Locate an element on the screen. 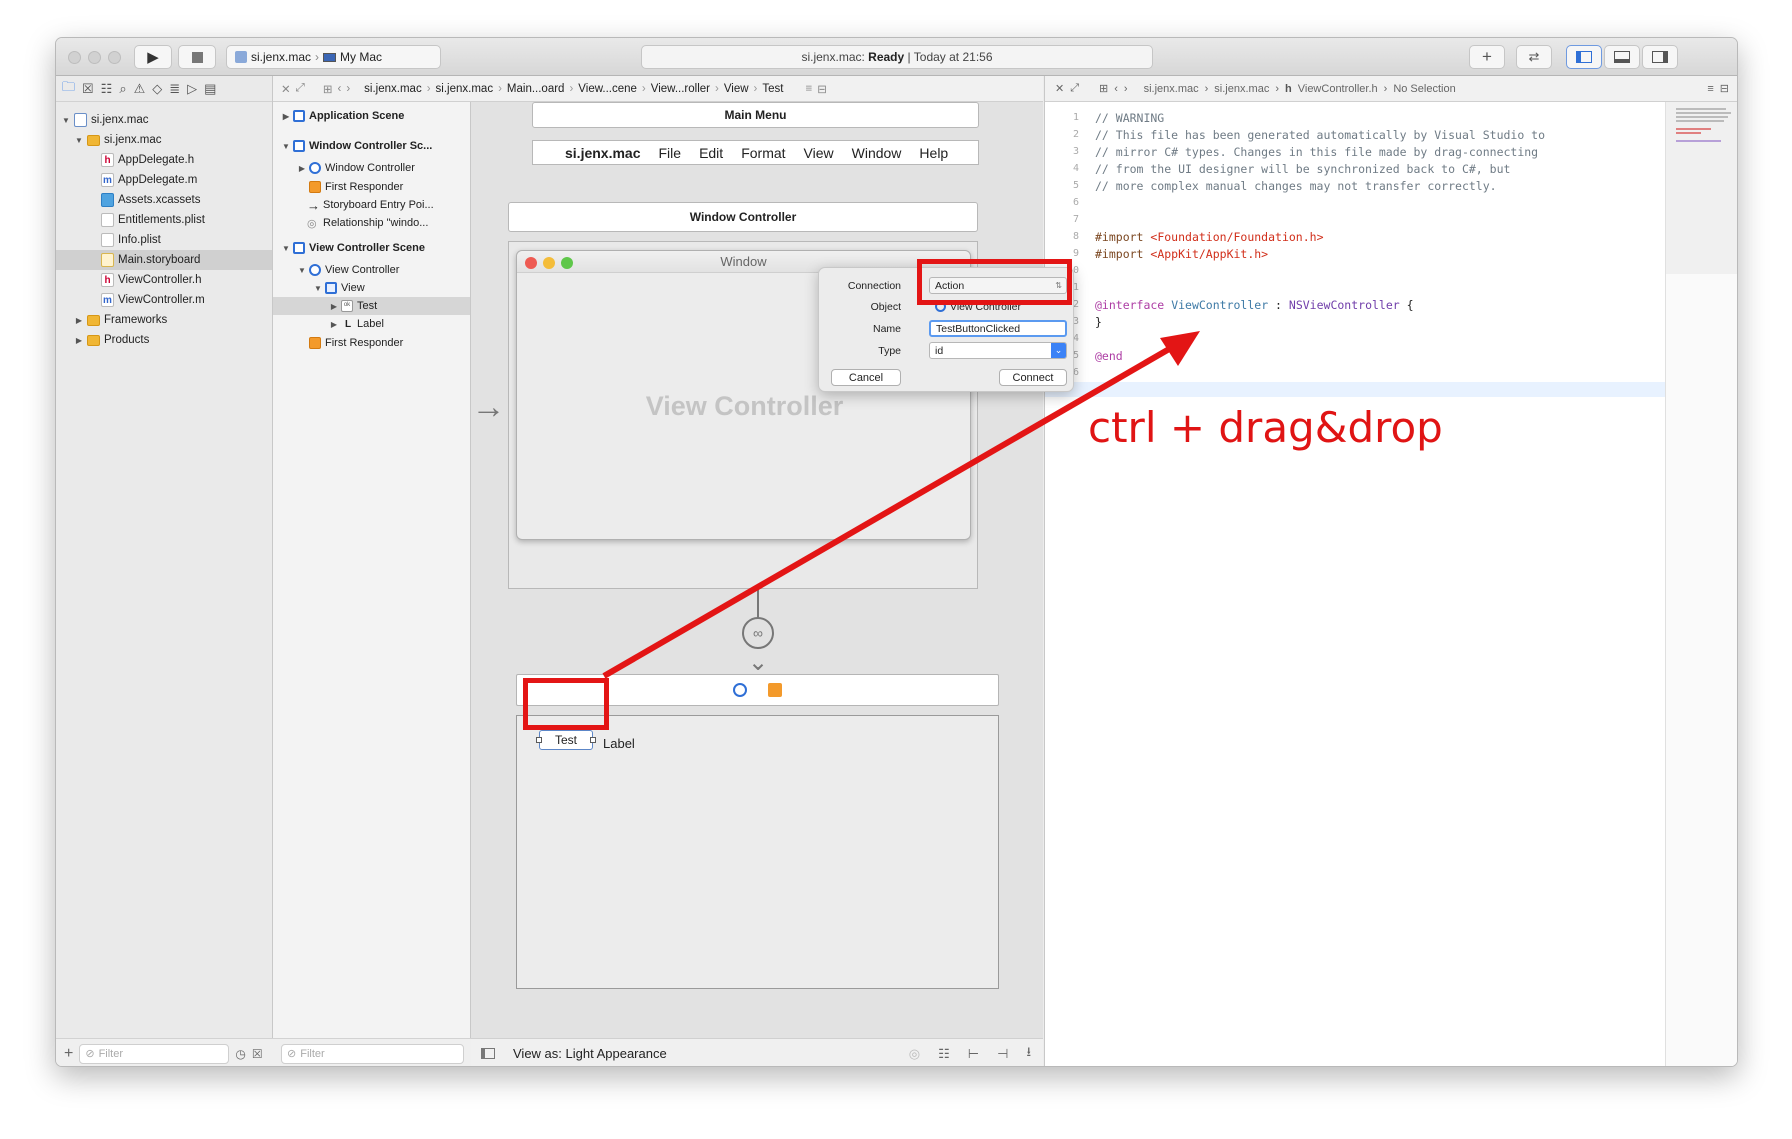 This screenshot has width=1792, height=1139. cancel-button: Cancel is located at coordinates (866, 377).